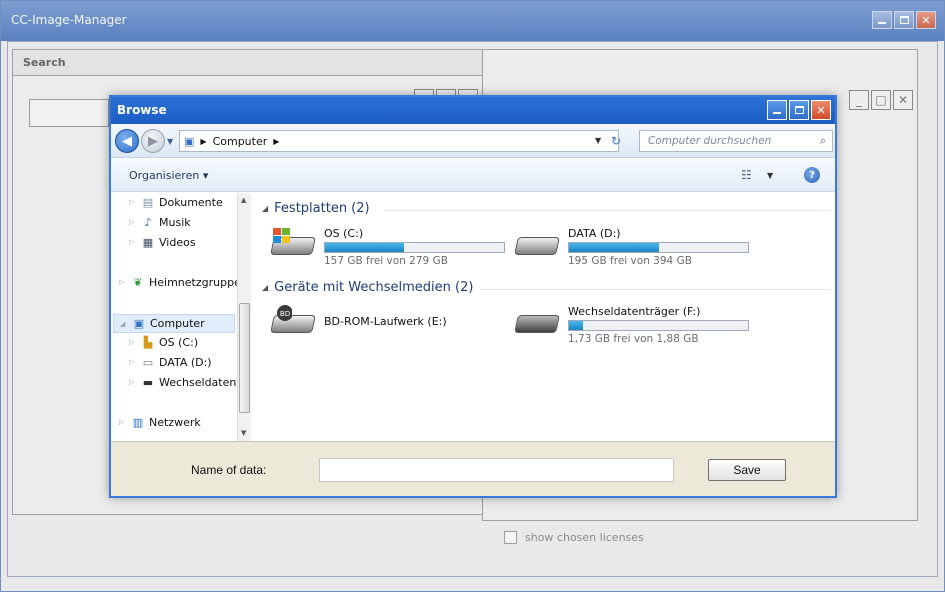  Describe the element at coordinates (177, 323) in the screenshot. I see `sidebar-item-label: Computer` at that location.